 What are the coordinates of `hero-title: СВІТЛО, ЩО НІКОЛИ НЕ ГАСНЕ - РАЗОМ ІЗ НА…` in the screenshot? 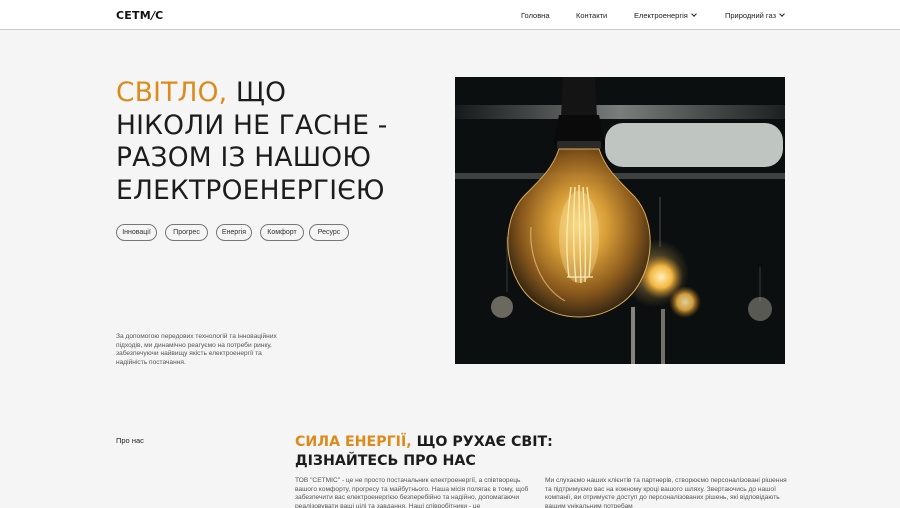 It's located at (266, 142).